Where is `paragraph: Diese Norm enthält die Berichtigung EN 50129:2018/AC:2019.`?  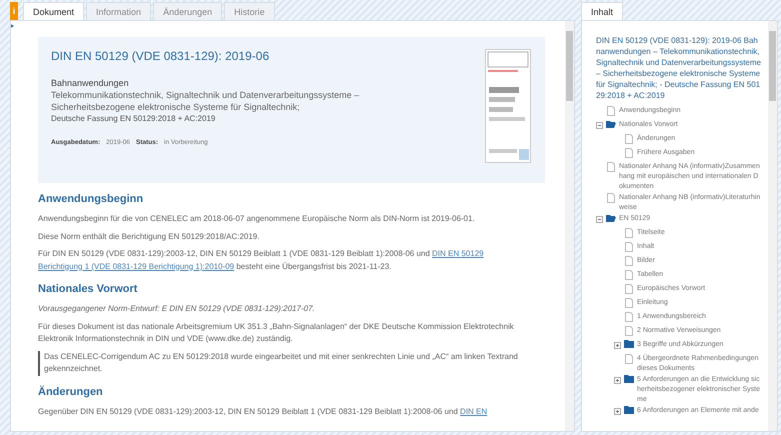 paragraph: Diese Norm enthält die Berichtigung EN 50129:2018/AC:2019. is located at coordinates (149, 236).